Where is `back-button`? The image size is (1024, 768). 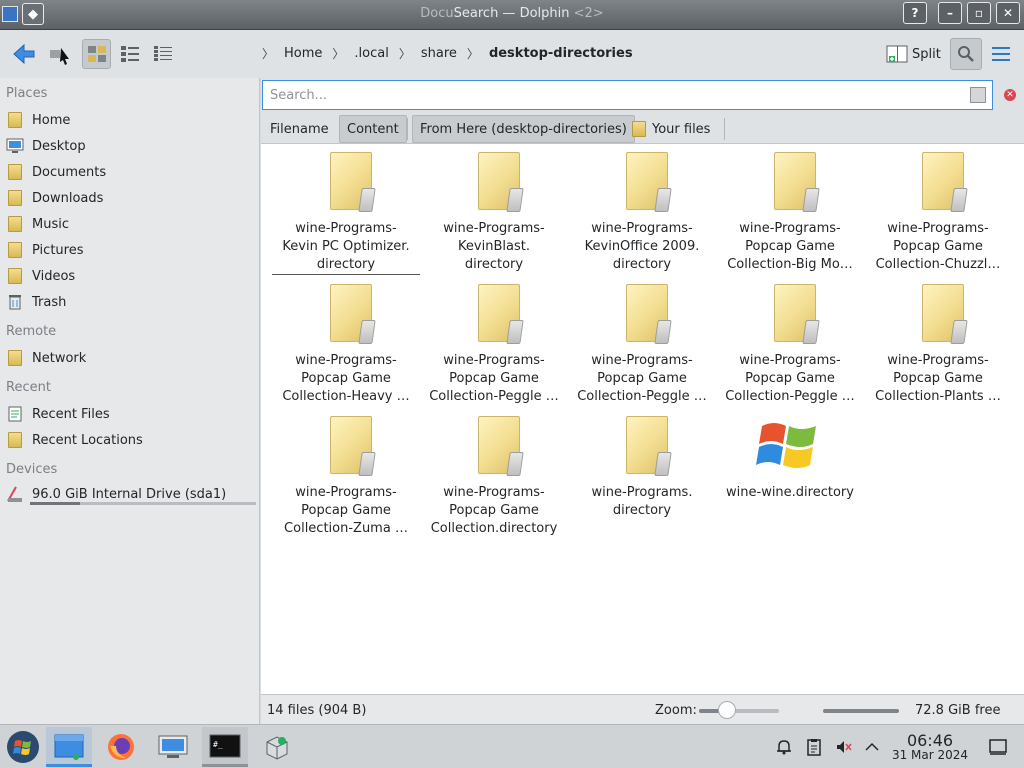
back-button is located at coordinates (24, 54).